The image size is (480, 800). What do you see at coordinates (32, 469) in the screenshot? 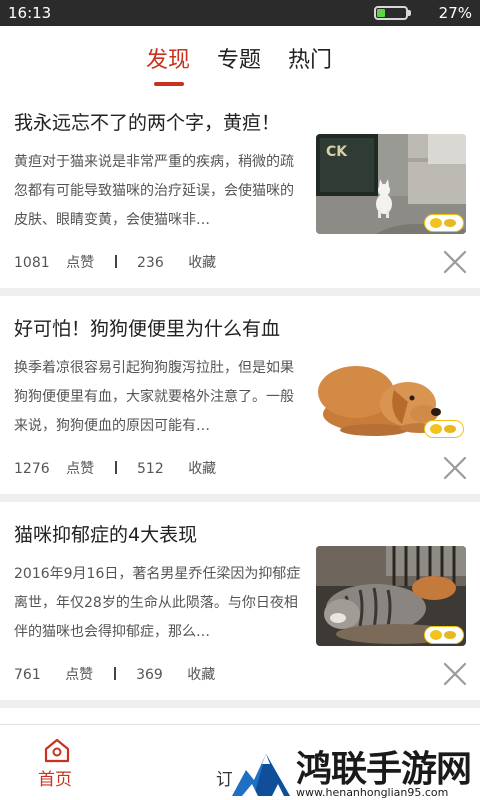
I see `likes-count: 1276` at bounding box center [32, 469].